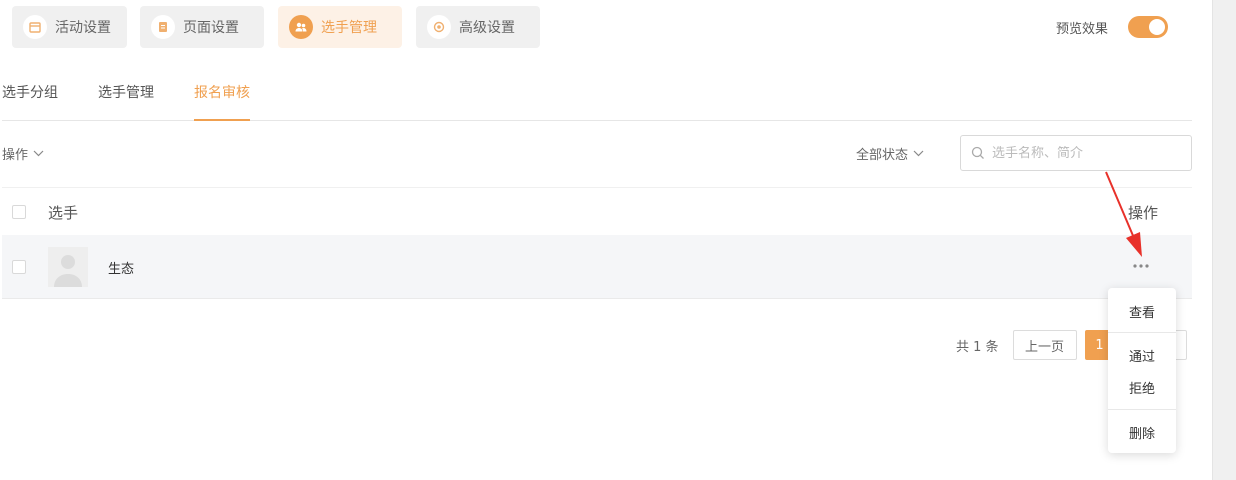  Describe the element at coordinates (222, 101) in the screenshot. I see `subtab-registration-review: 报名审核` at that location.